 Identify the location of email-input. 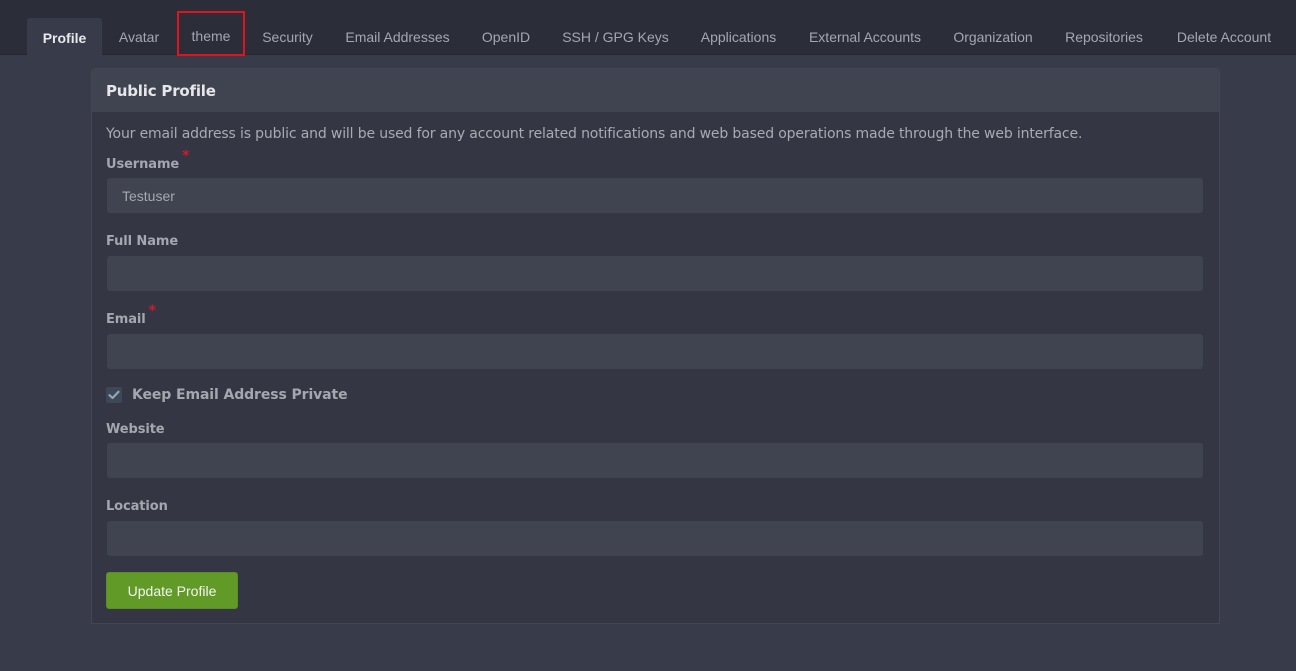
(655, 351).